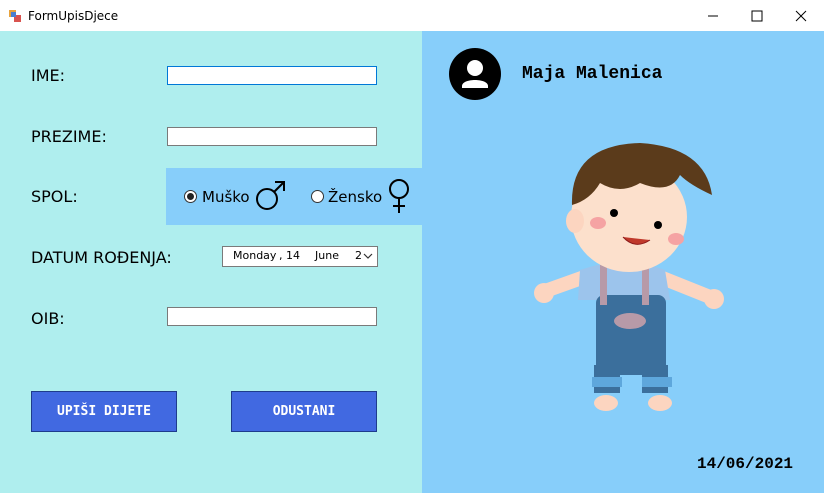 The width and height of the screenshot is (824, 493). I want to click on minimize-button, so click(713, 15).